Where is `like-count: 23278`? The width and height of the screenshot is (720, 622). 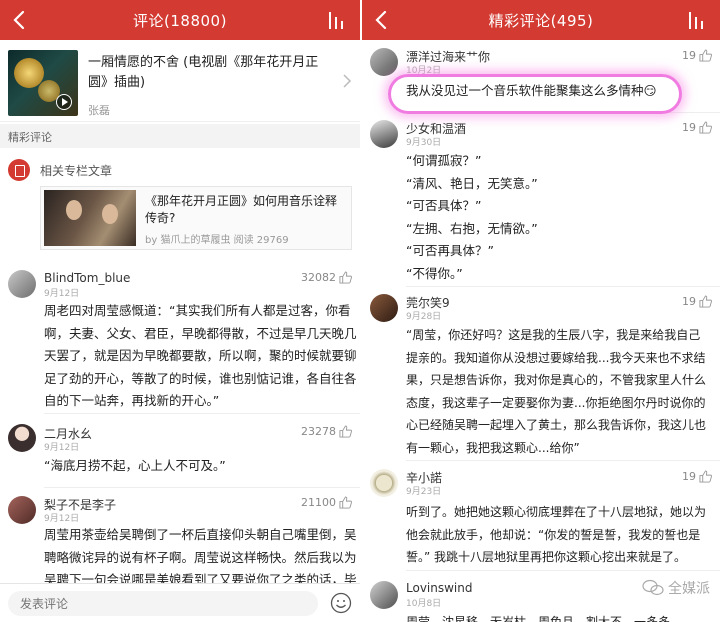 like-count: 23278 is located at coordinates (326, 431).